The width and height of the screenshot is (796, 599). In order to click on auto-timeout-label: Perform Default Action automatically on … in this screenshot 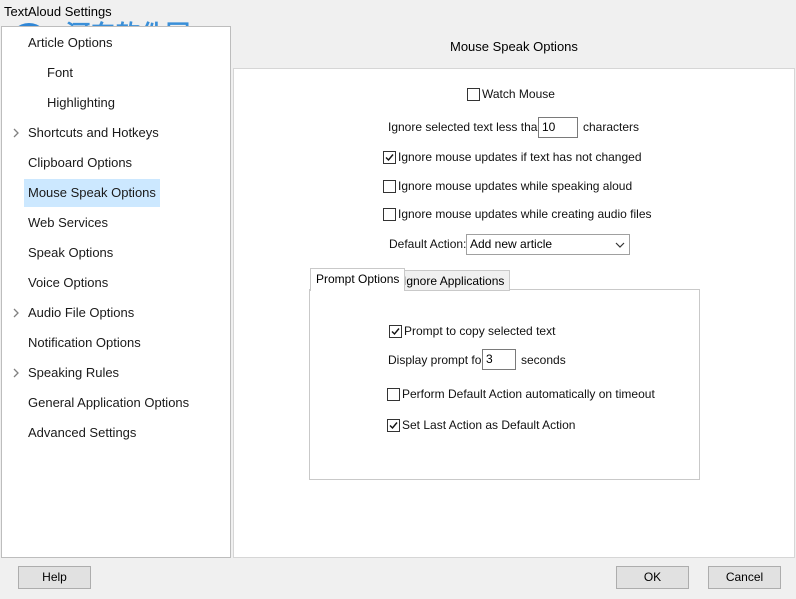, I will do `click(528, 394)`.